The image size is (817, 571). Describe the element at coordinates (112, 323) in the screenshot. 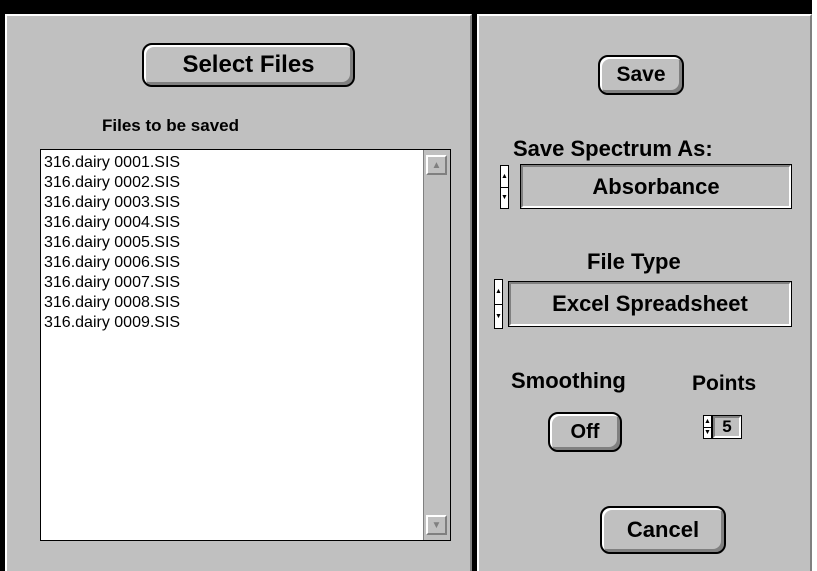

I see `list-item: 316.dairy 0009.SIS` at that location.